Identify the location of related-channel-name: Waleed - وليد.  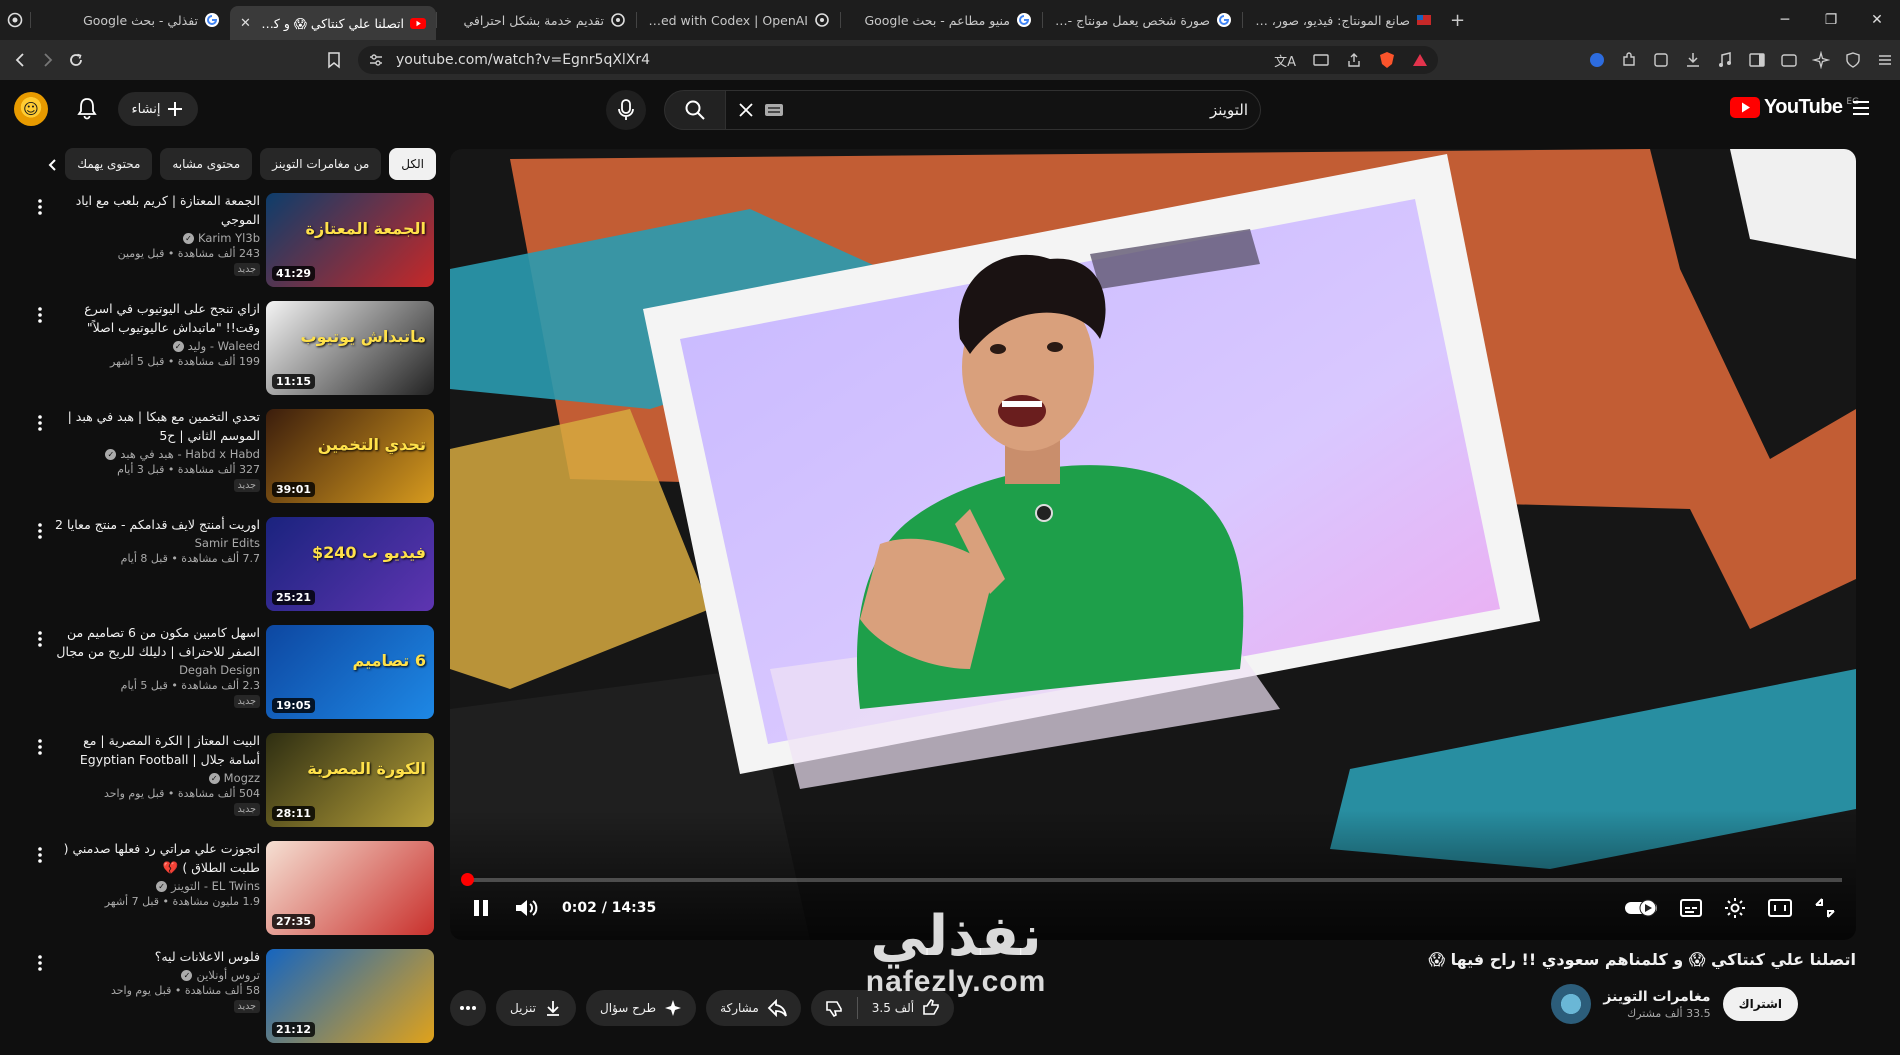
(224, 346).